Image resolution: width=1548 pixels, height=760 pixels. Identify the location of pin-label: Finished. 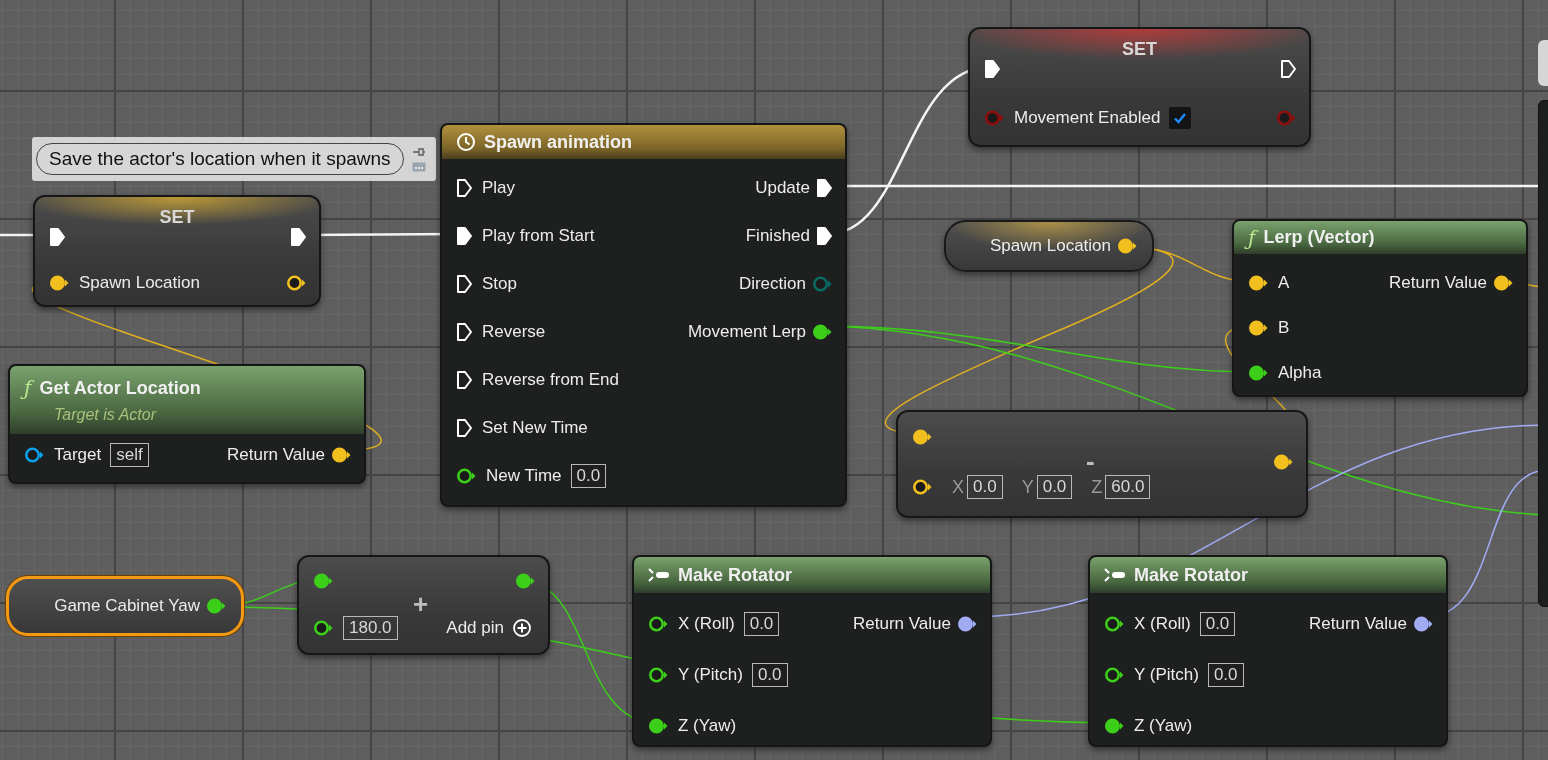
(777, 236).